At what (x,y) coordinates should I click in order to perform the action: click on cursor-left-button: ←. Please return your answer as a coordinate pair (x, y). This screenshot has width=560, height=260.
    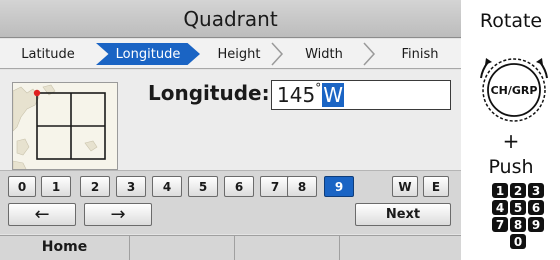
    Looking at the image, I should click on (42, 214).